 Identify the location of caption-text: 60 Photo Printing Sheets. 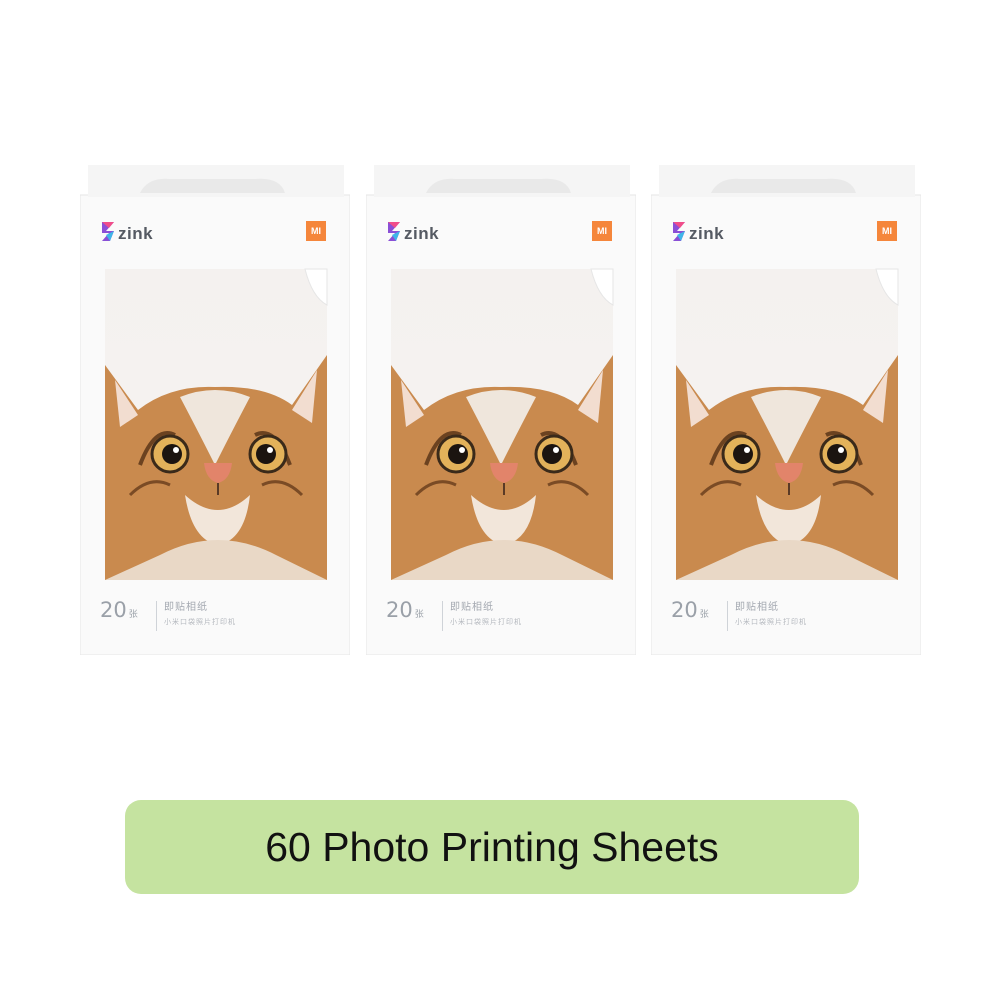
(492, 846).